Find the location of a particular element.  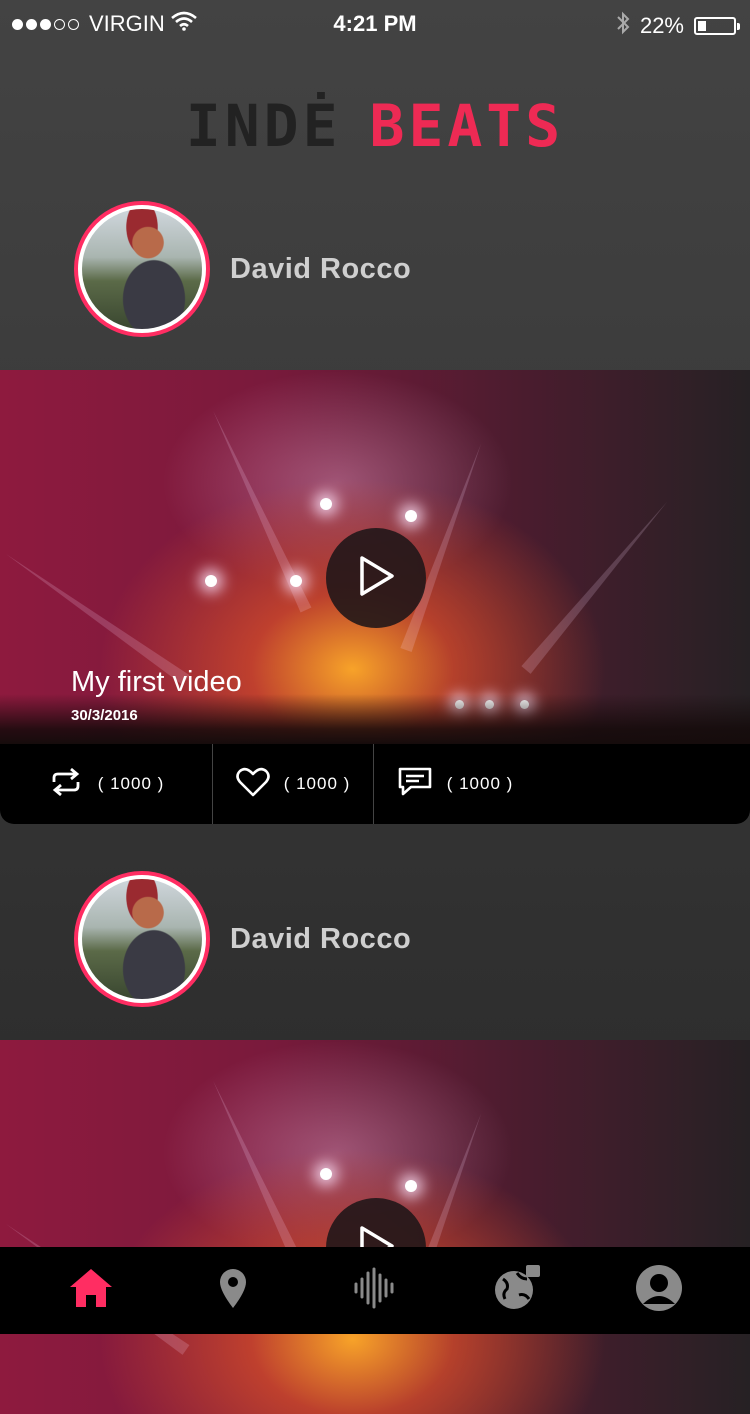

battery-percentage: 22% is located at coordinates (661, 25).